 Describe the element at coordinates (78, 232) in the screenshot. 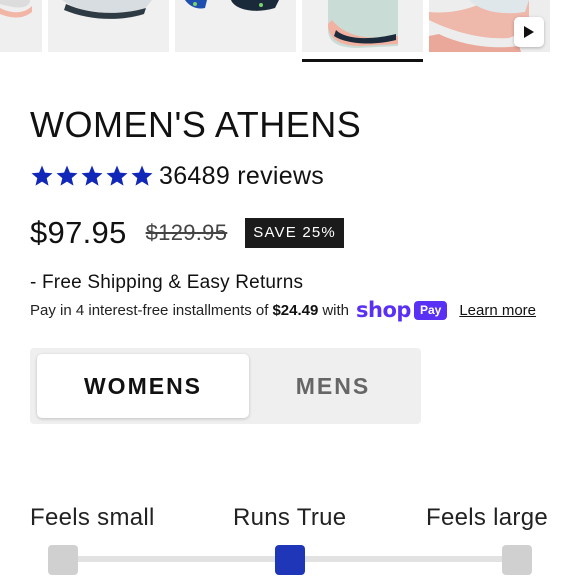

I see `sale-price: $97.95` at that location.